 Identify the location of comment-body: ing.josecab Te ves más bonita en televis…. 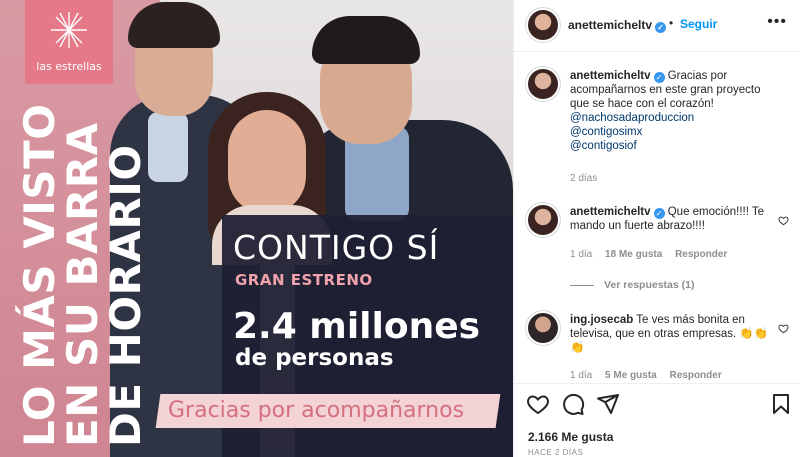
(670, 334).